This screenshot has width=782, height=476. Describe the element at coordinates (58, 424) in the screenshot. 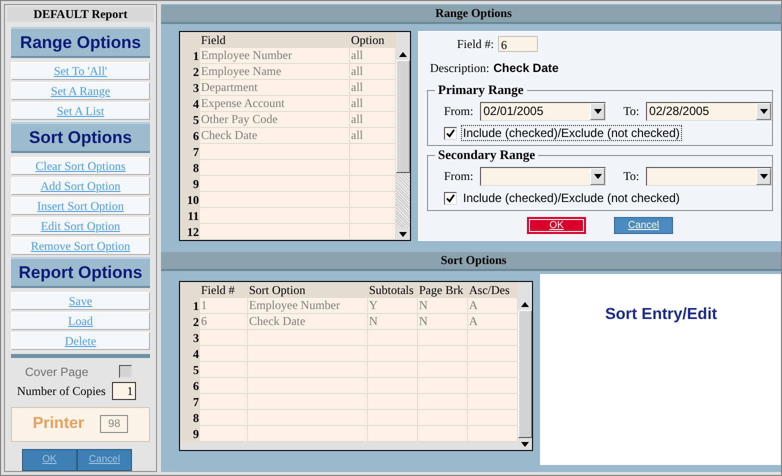

I see `printer-label: Printer` at that location.